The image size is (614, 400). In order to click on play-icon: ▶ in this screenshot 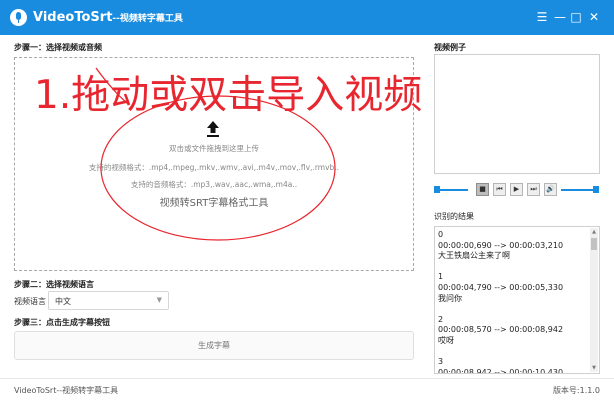, I will do `click(516, 189)`.